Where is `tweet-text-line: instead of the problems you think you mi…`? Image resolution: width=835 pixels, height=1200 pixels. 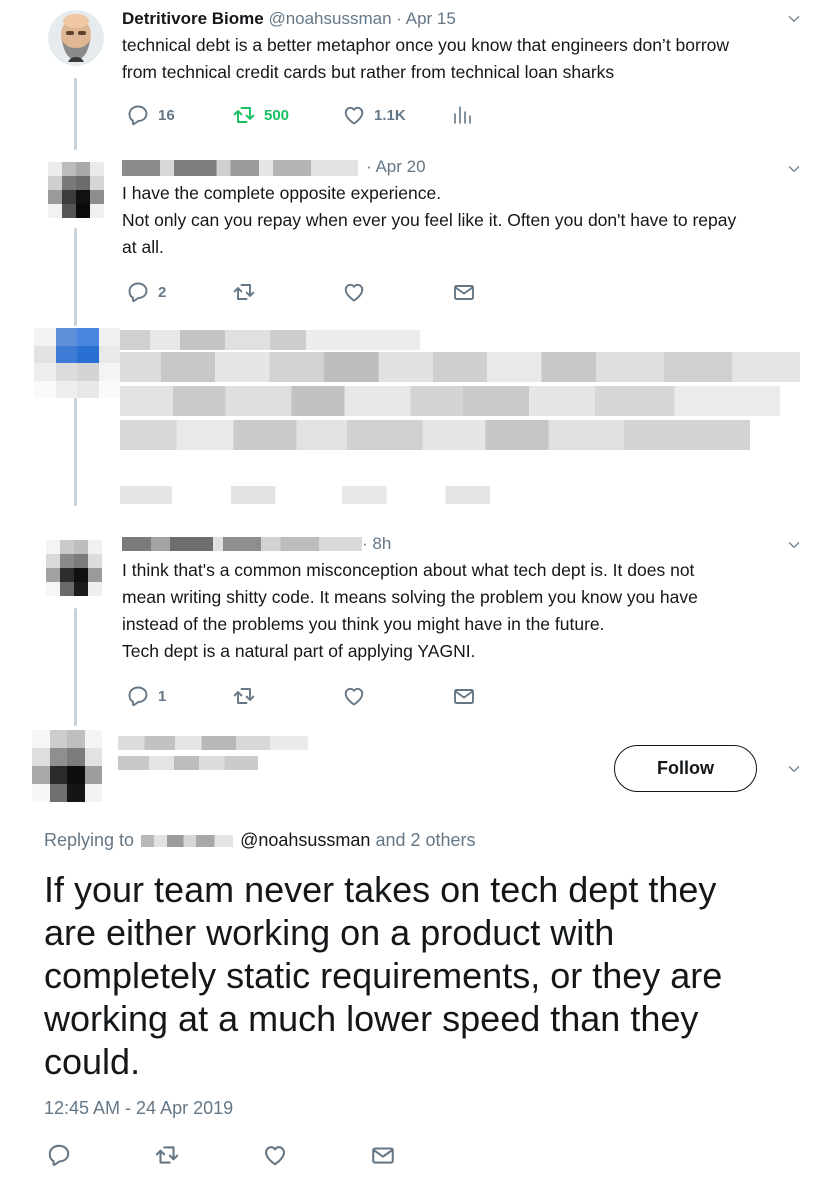
tweet-text-line: instead of the problems you think you mi… is located at coordinates (363, 624).